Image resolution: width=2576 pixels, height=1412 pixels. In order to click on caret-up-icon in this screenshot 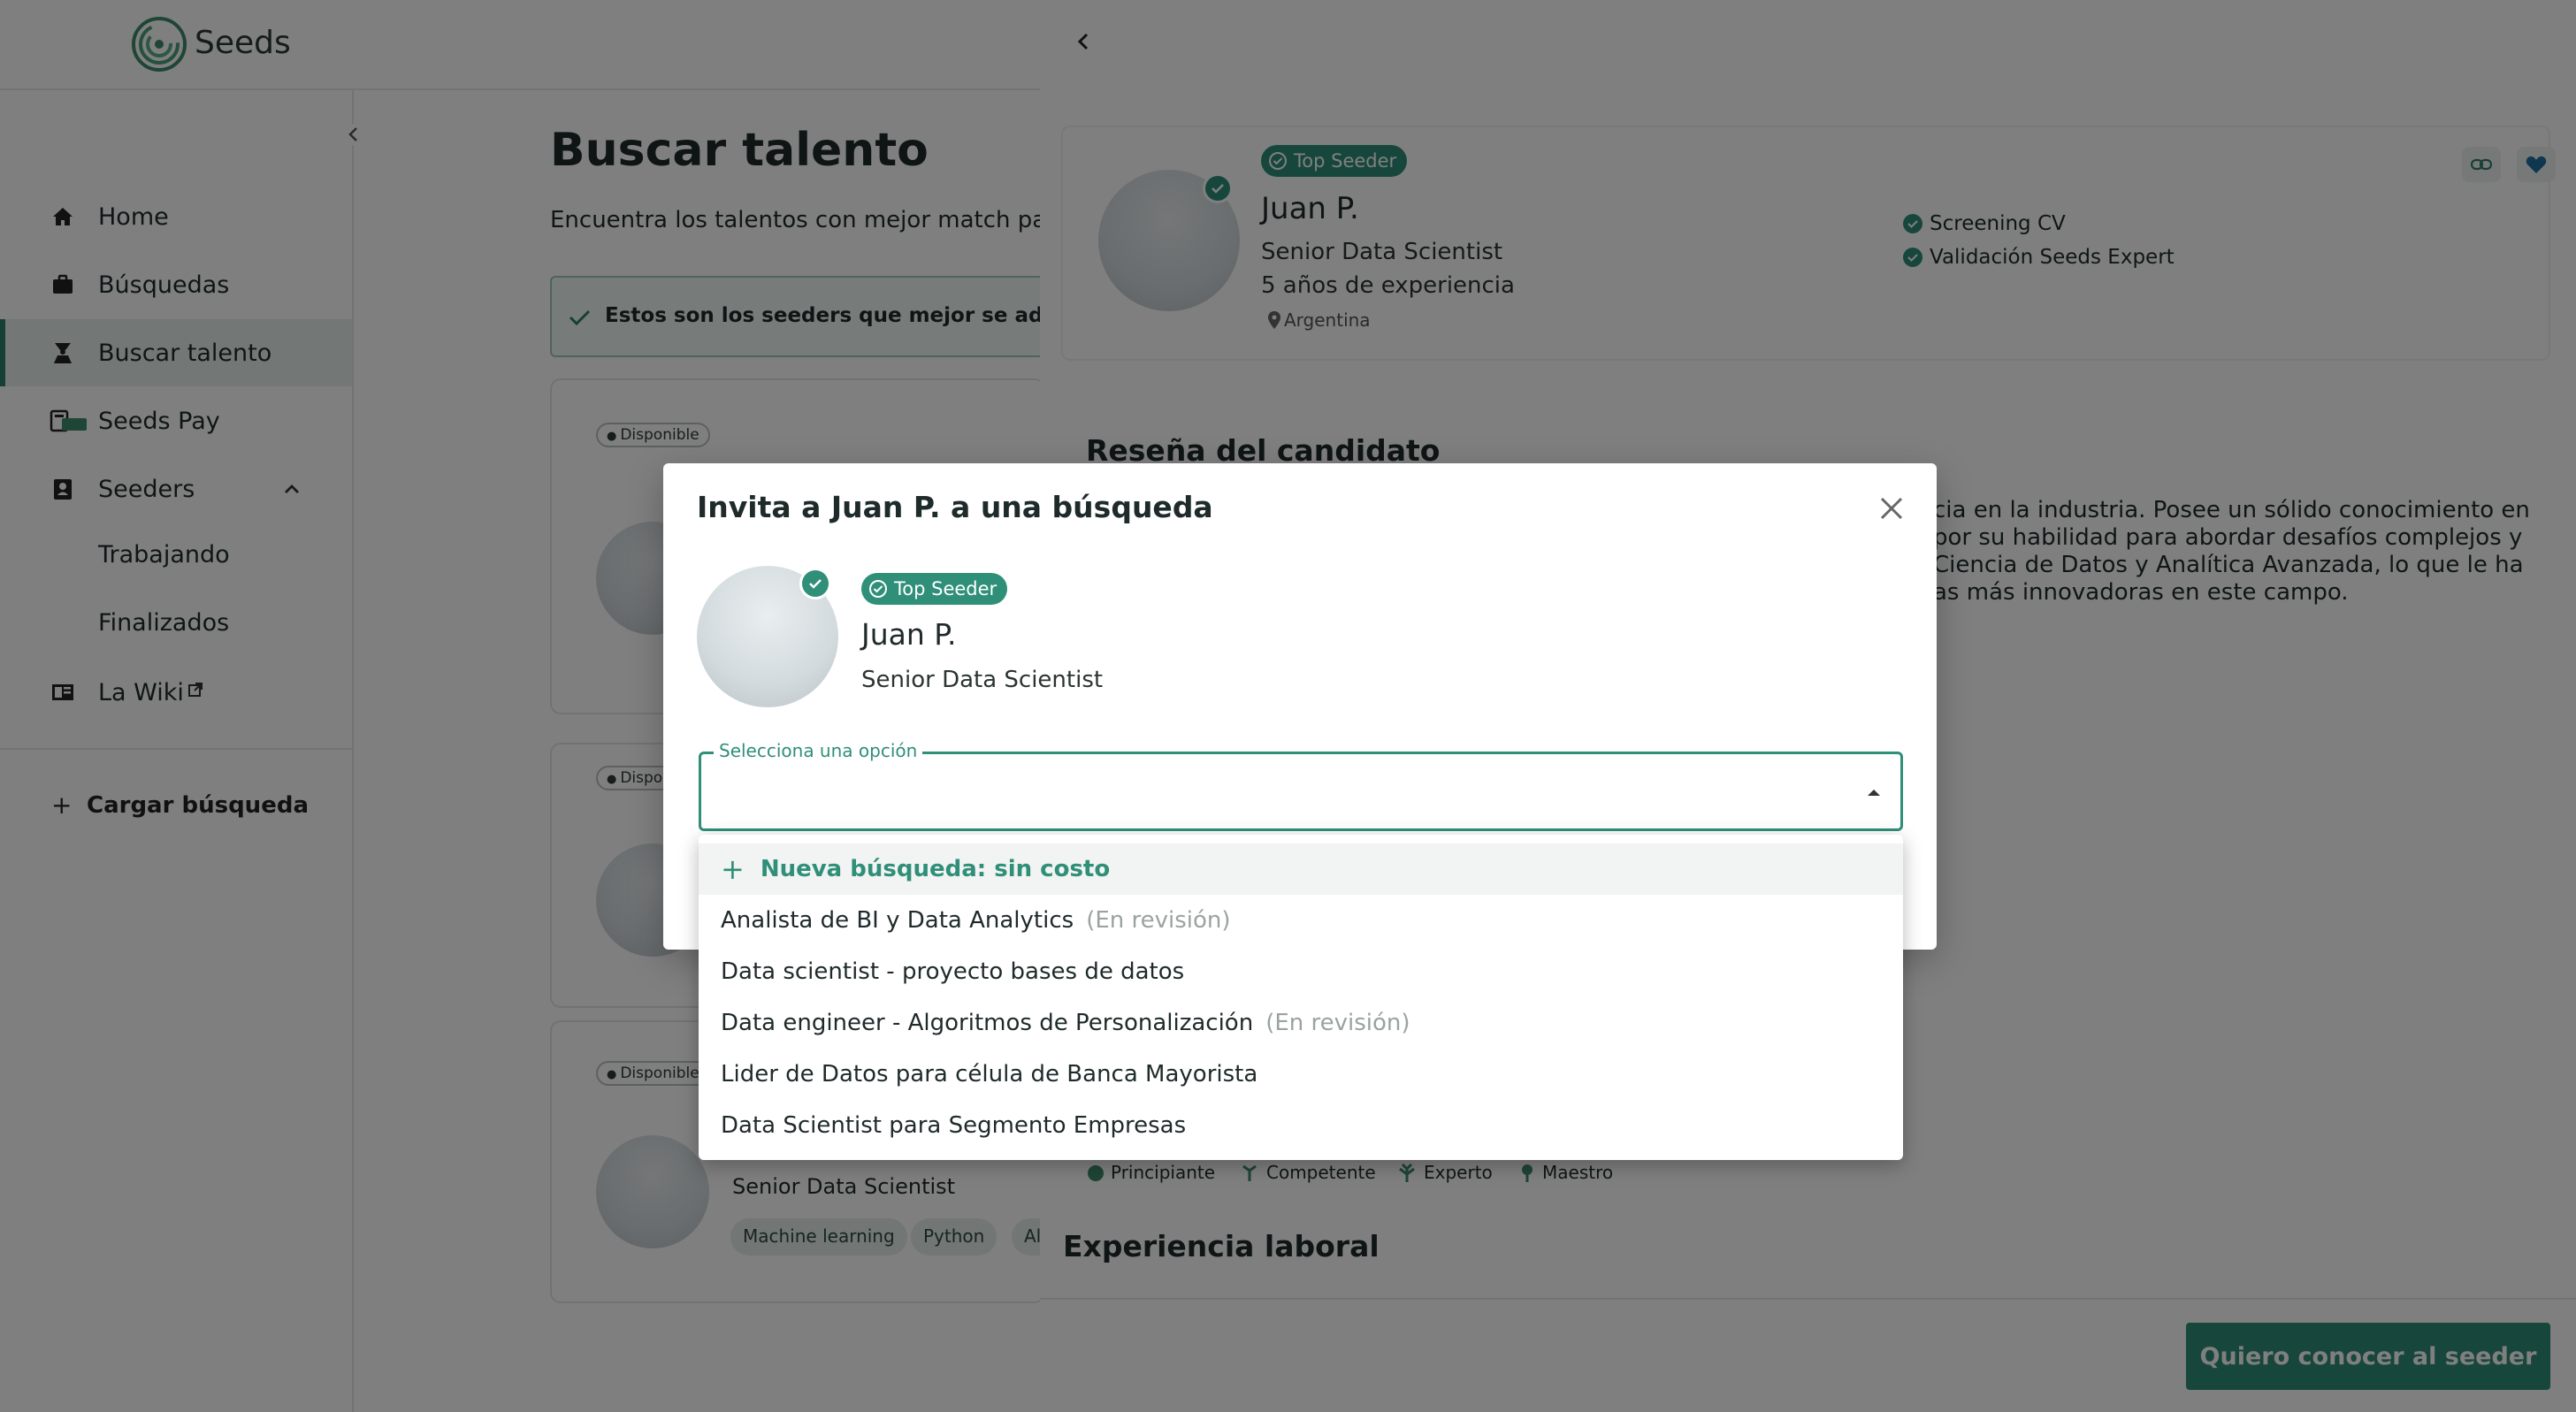, I will do `click(1874, 792)`.